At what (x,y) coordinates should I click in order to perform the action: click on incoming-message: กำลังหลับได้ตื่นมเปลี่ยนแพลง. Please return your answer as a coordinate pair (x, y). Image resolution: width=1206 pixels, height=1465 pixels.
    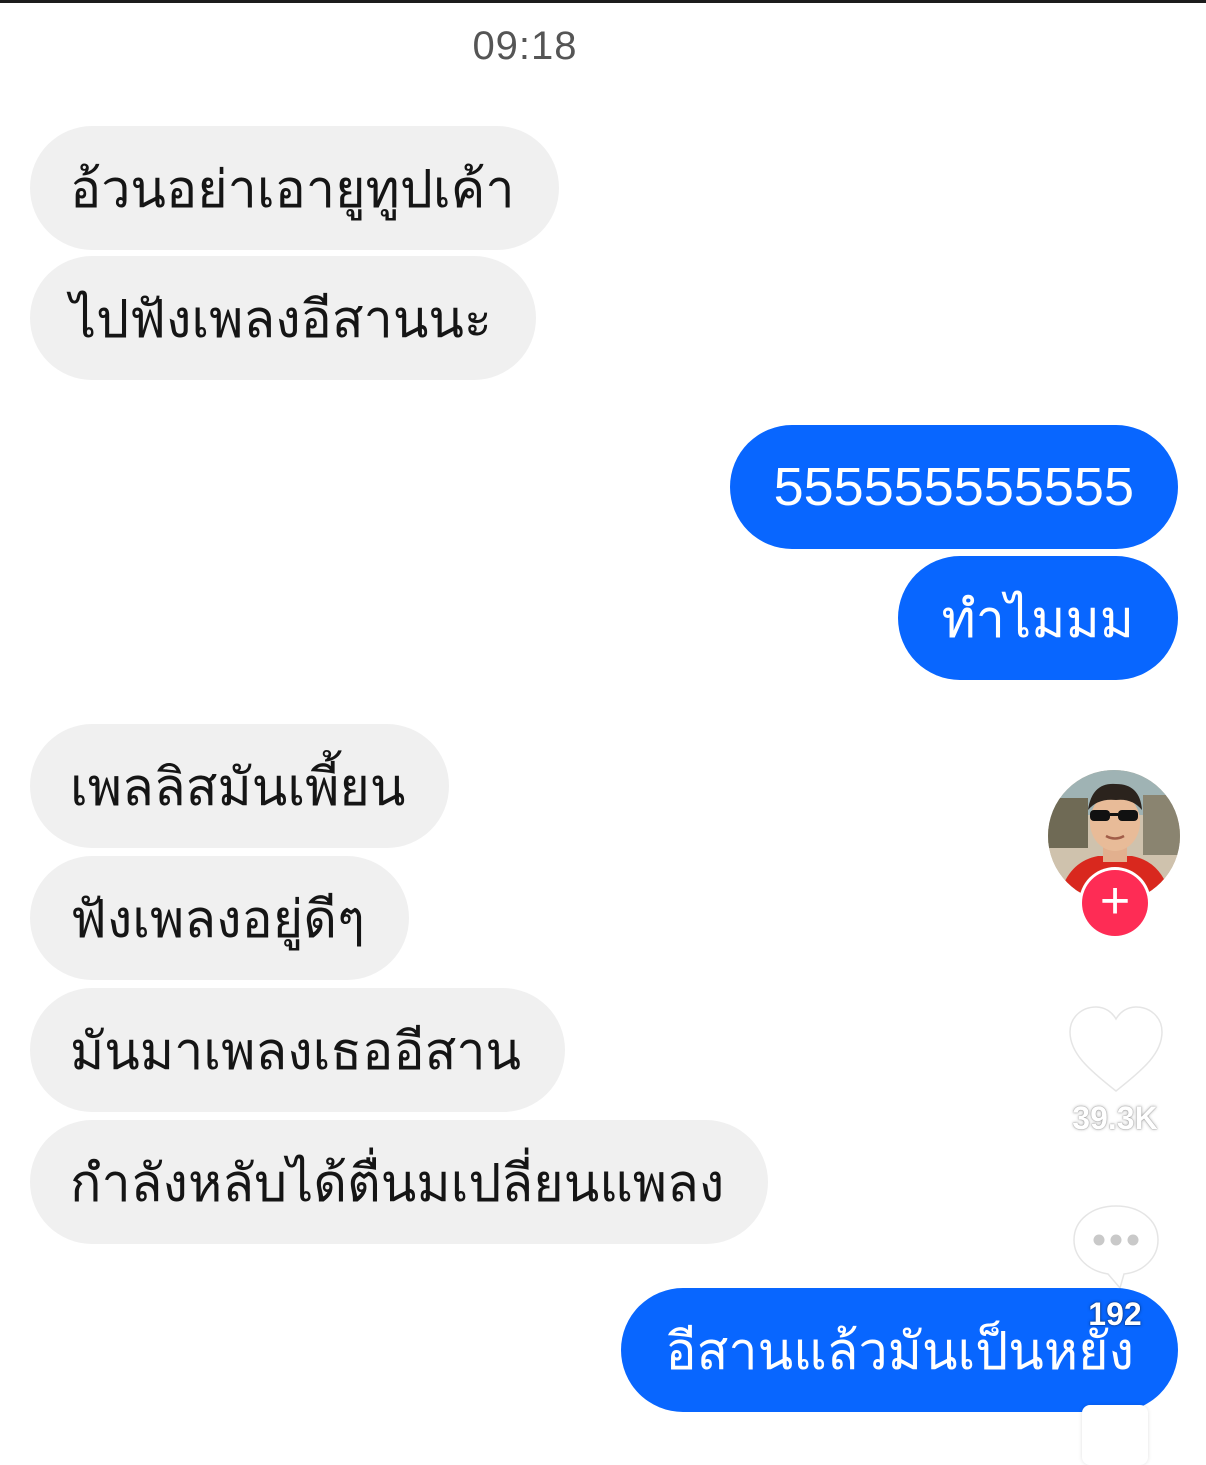
    Looking at the image, I should click on (399, 1182).